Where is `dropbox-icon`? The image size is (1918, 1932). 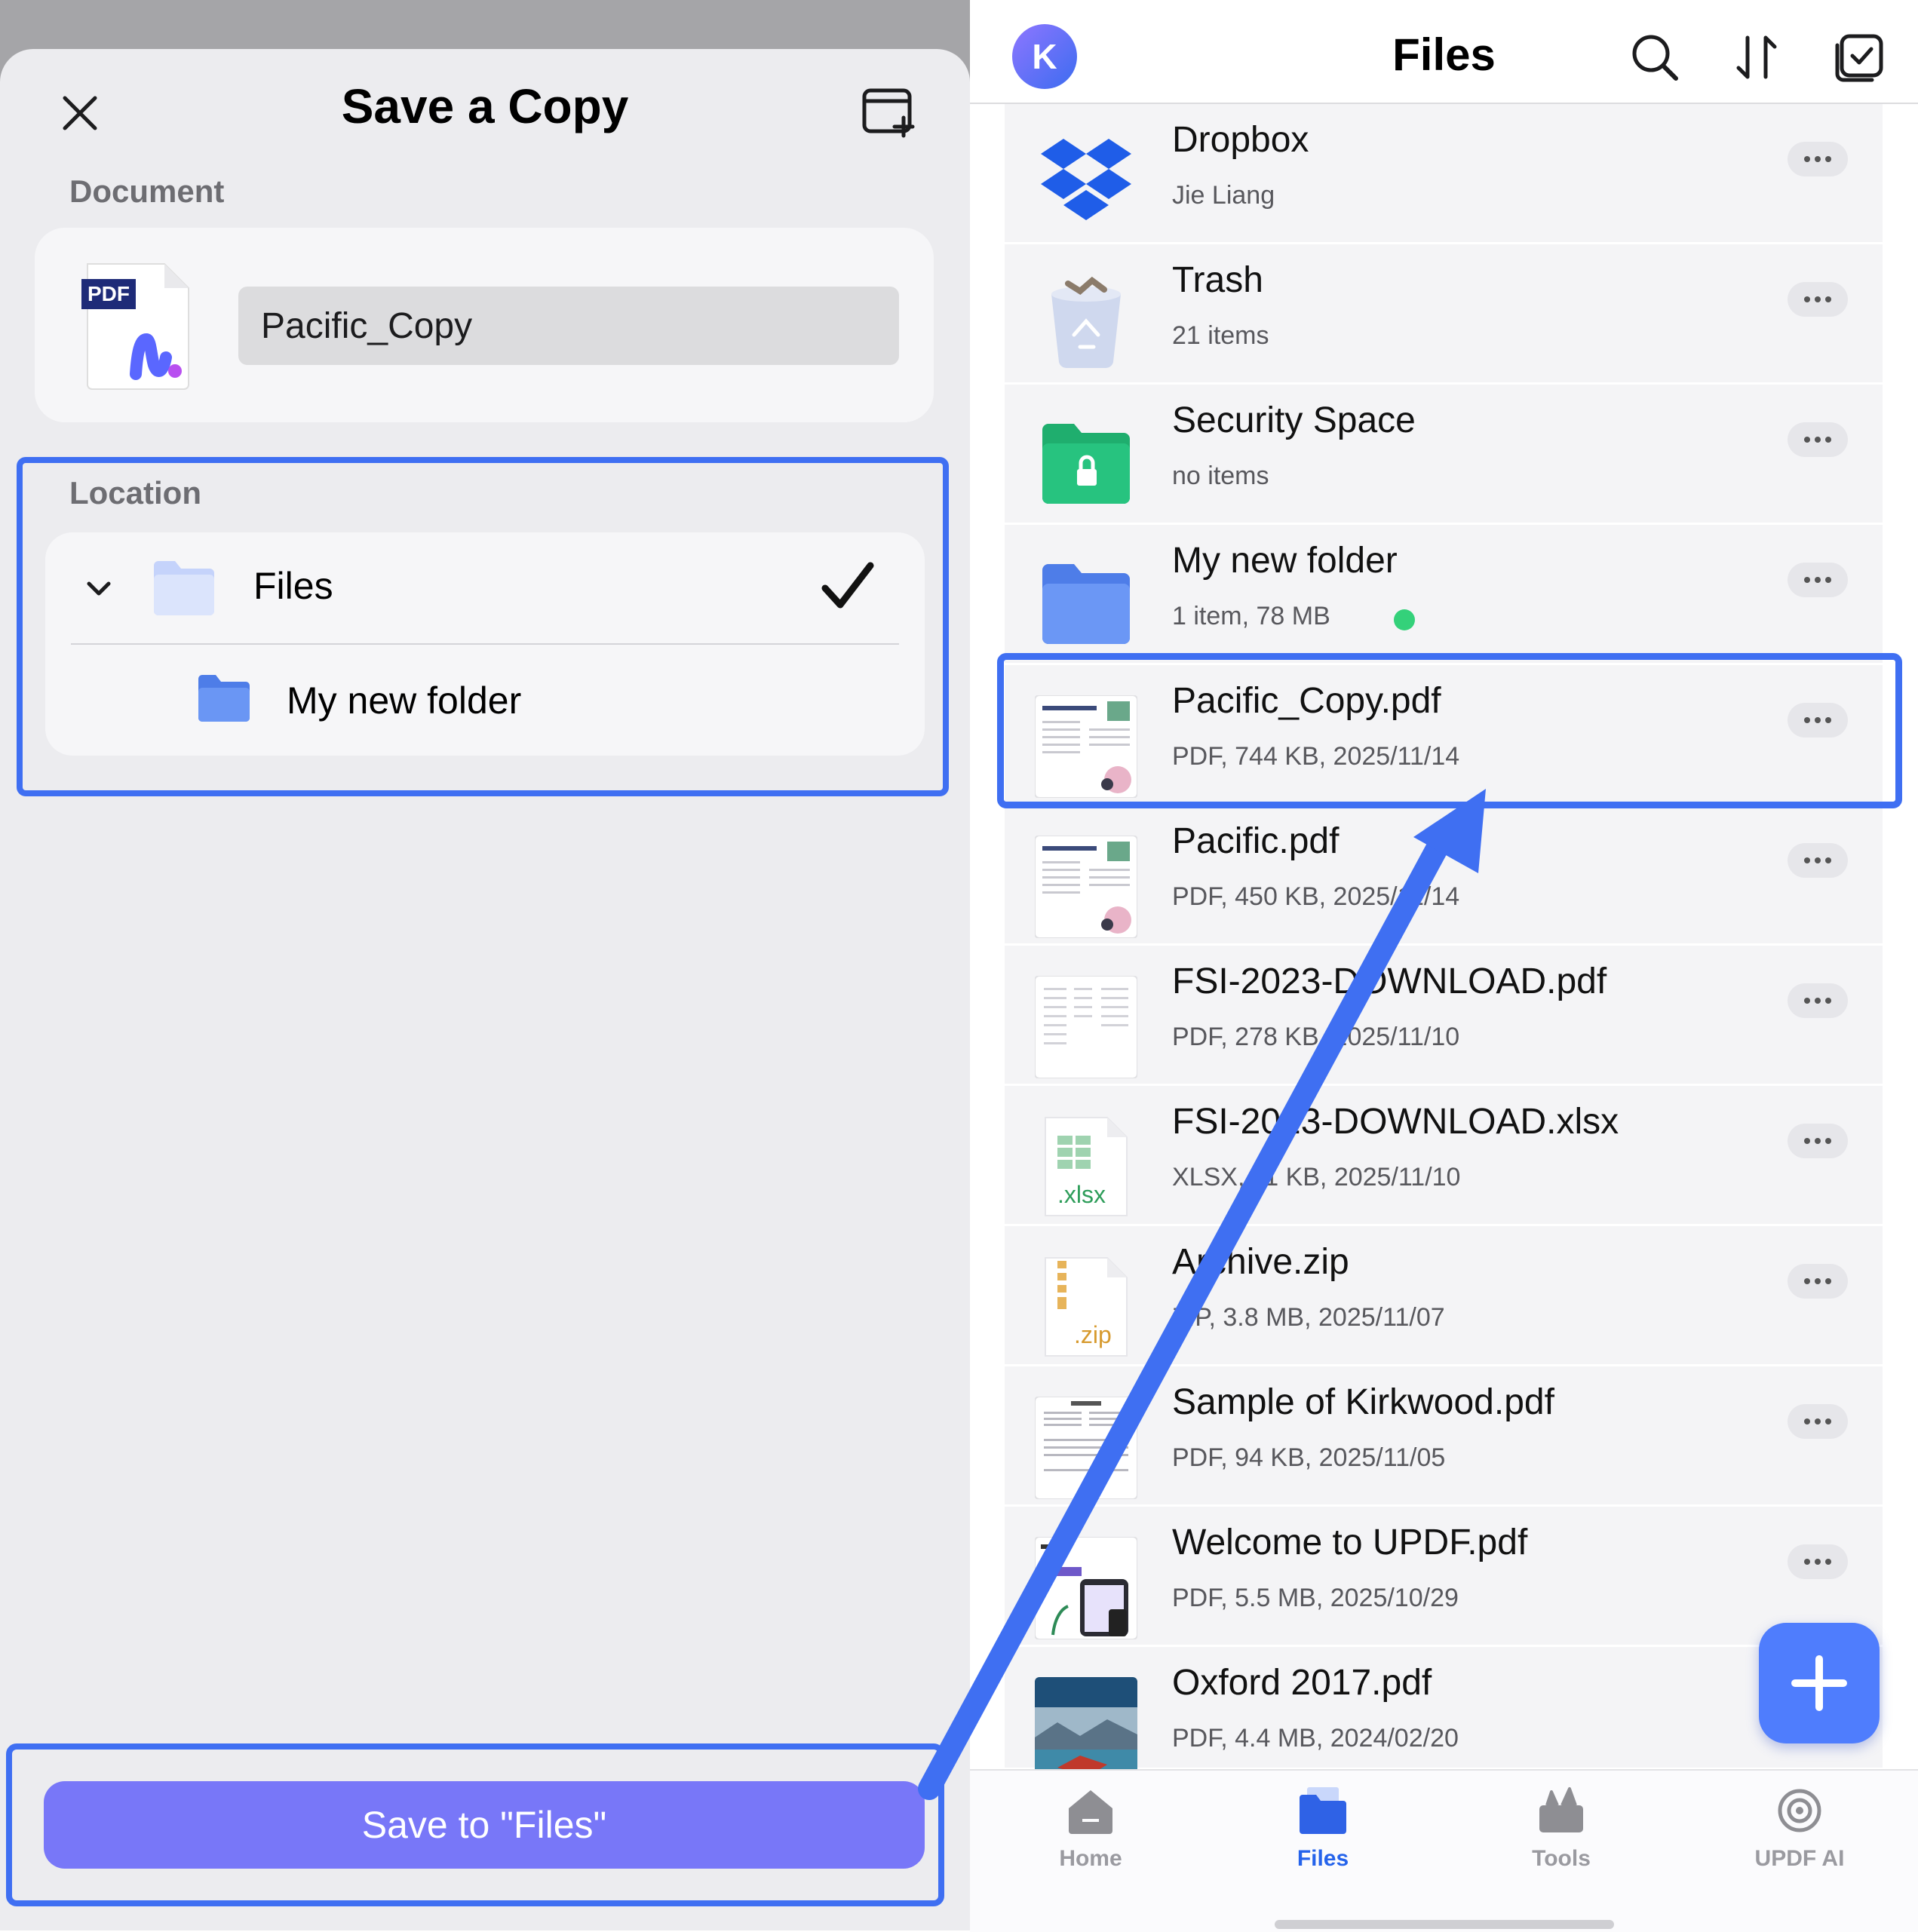
dropbox-icon is located at coordinates (1086, 185).